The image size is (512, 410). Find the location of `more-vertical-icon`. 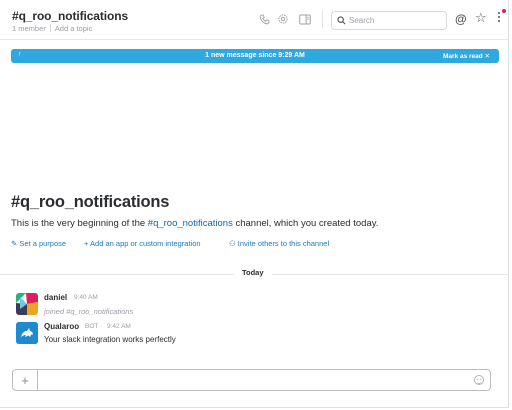

more-vertical-icon is located at coordinates (499, 19).